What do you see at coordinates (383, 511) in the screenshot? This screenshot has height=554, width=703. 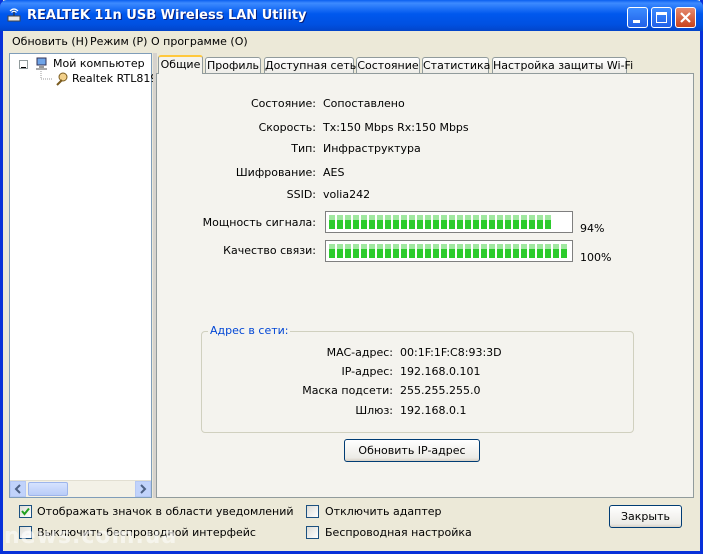 I see `disable-adapter-label: Отключить адаптер` at bounding box center [383, 511].